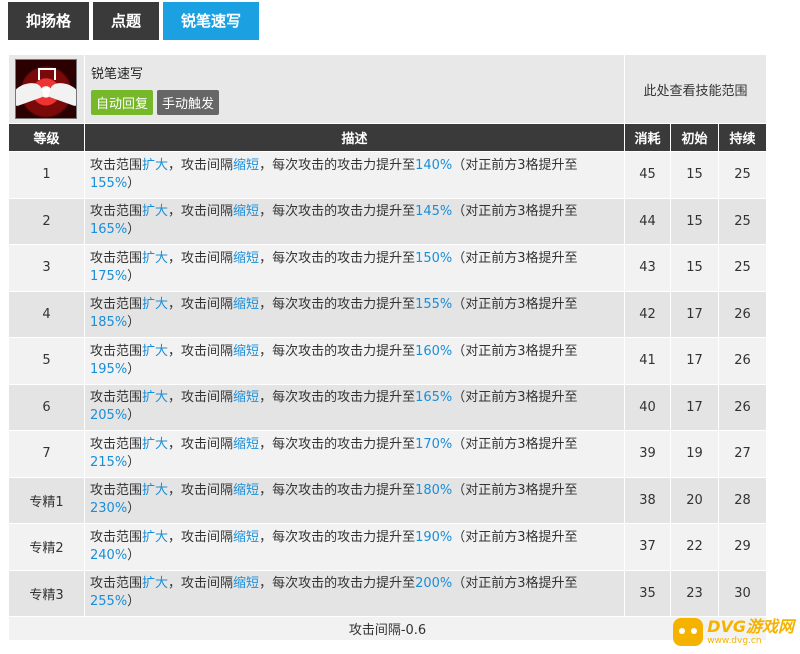 This screenshot has height=654, width=800. Describe the element at coordinates (647, 454) in the screenshot. I see `cost-cell: 39` at that location.